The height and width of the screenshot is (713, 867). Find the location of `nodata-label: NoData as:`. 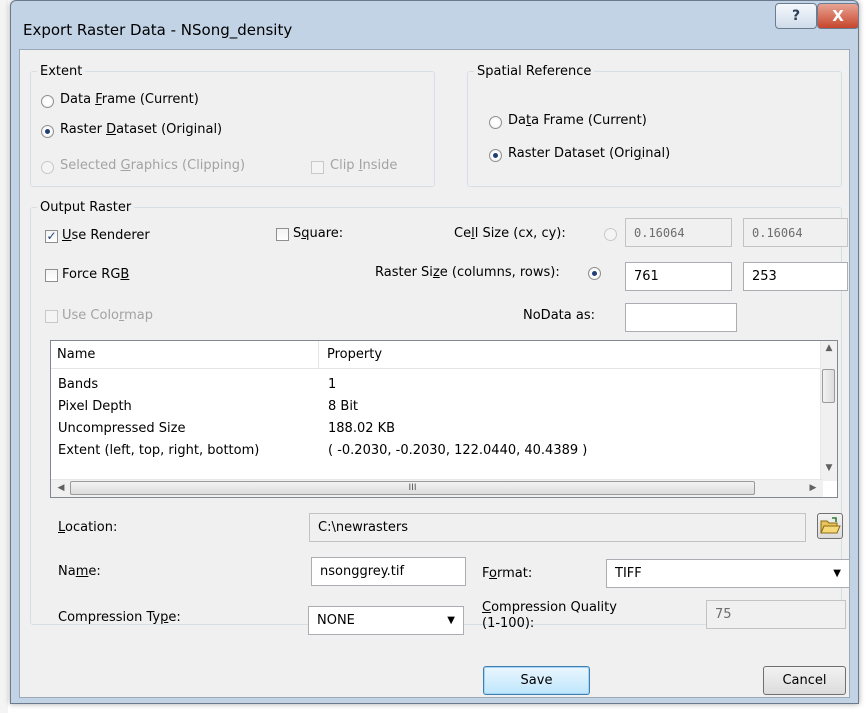

nodata-label: NoData as: is located at coordinates (559, 315).